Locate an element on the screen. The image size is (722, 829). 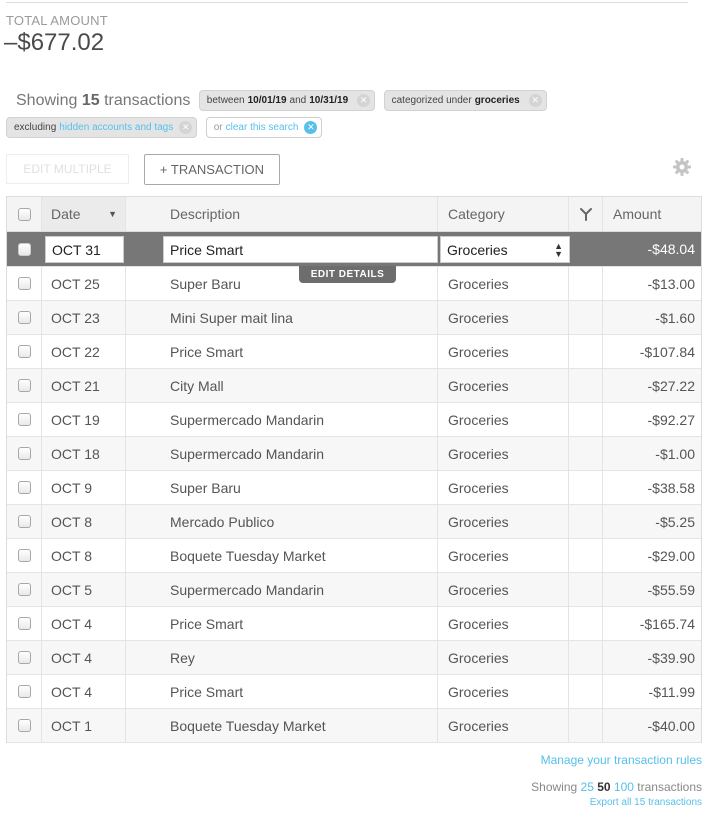
date-cell: OCT 1 is located at coordinates (84, 725).